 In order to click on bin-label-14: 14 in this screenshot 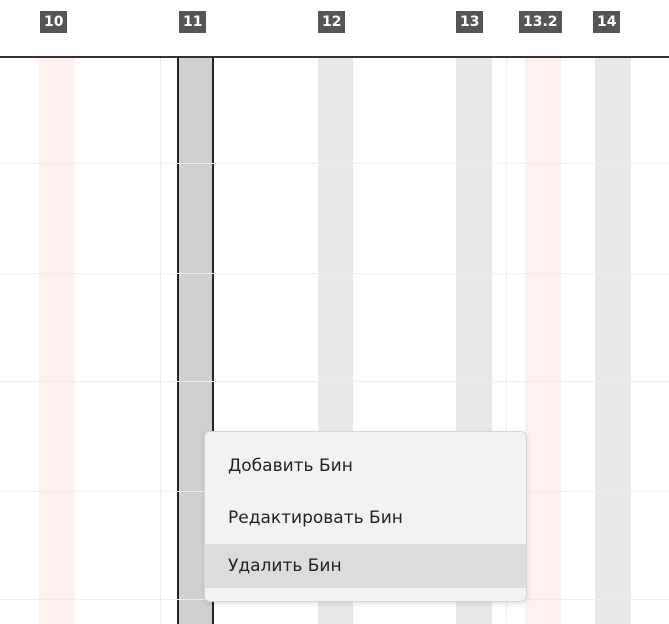, I will do `click(607, 22)`.